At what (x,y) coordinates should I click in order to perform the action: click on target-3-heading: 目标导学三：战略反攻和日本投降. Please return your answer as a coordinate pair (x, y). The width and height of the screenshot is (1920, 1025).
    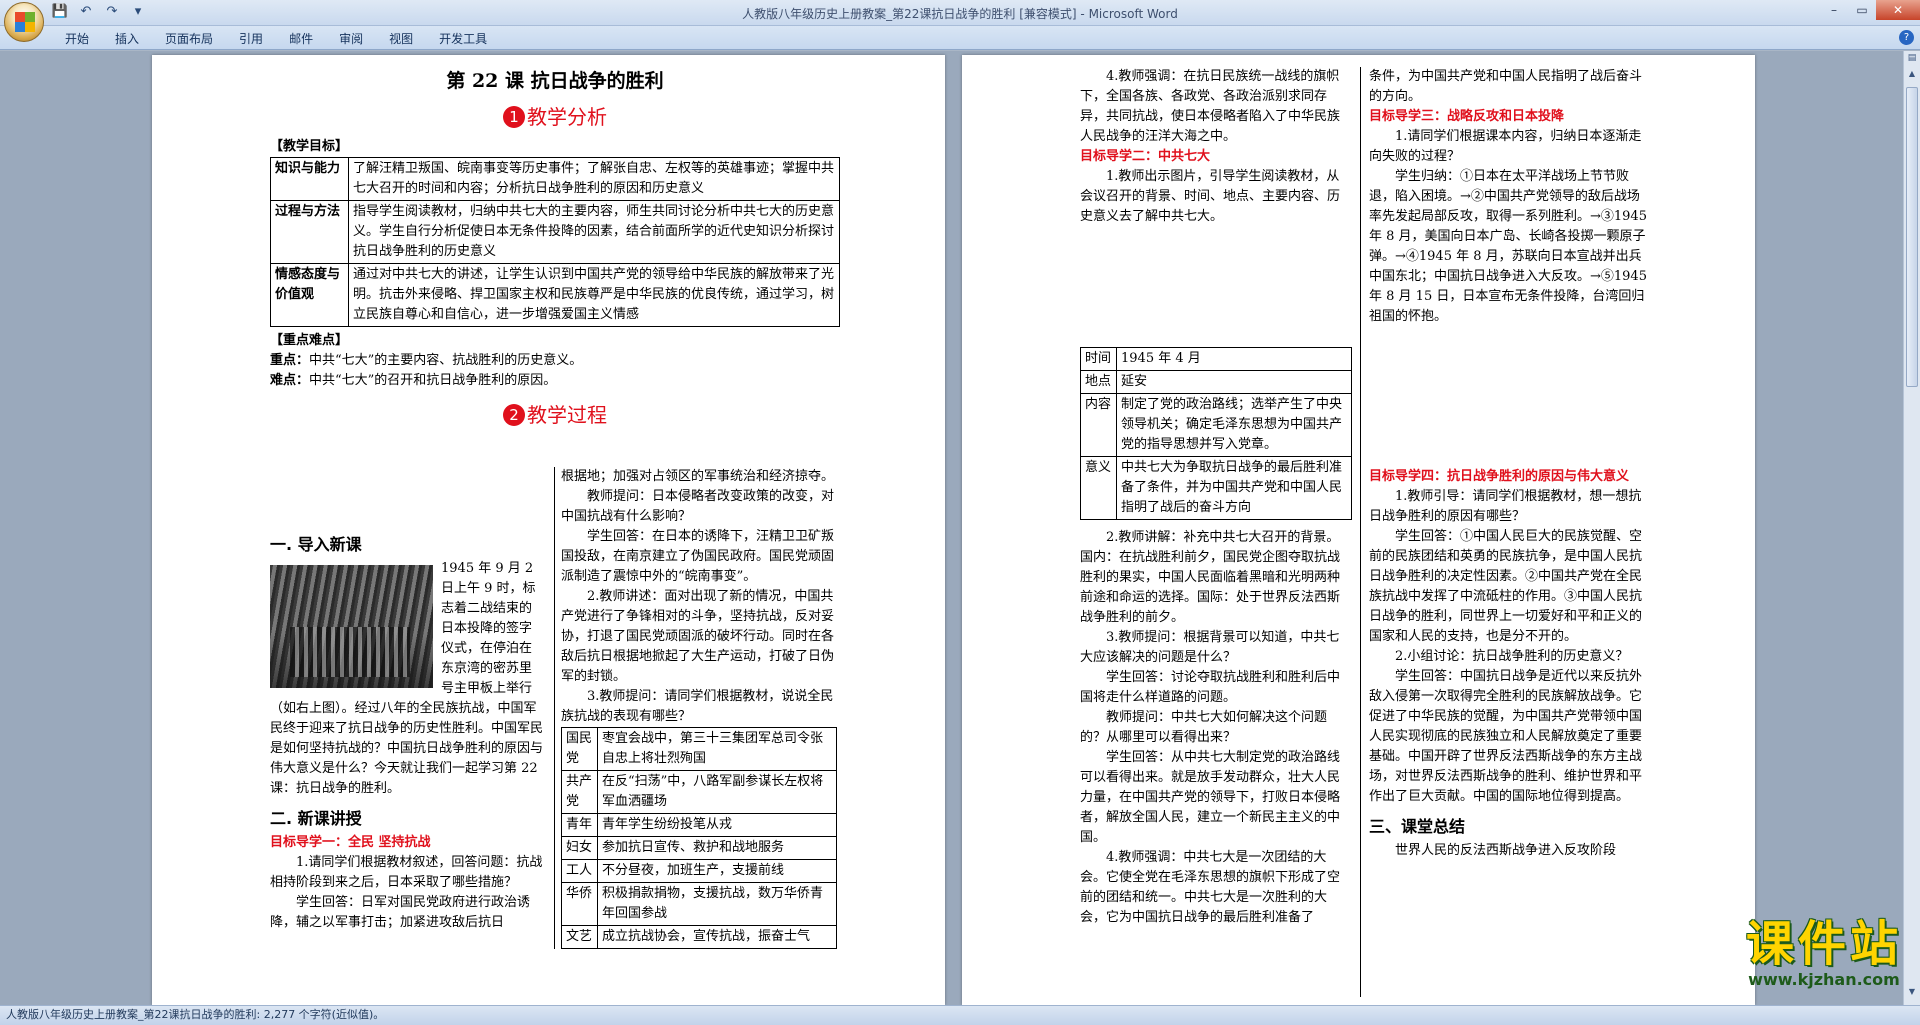
    Looking at the image, I should click on (1467, 116).